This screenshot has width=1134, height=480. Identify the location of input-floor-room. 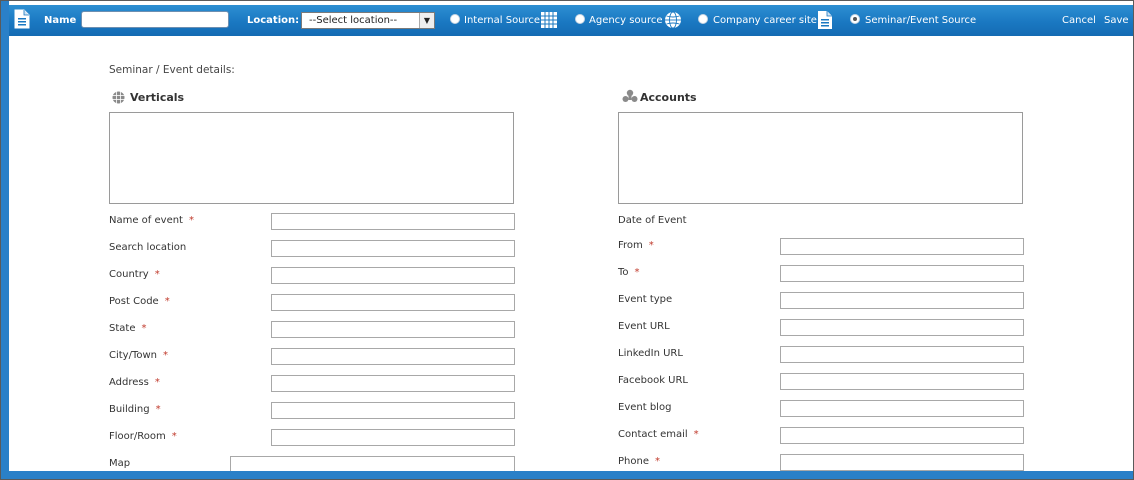
(393, 437).